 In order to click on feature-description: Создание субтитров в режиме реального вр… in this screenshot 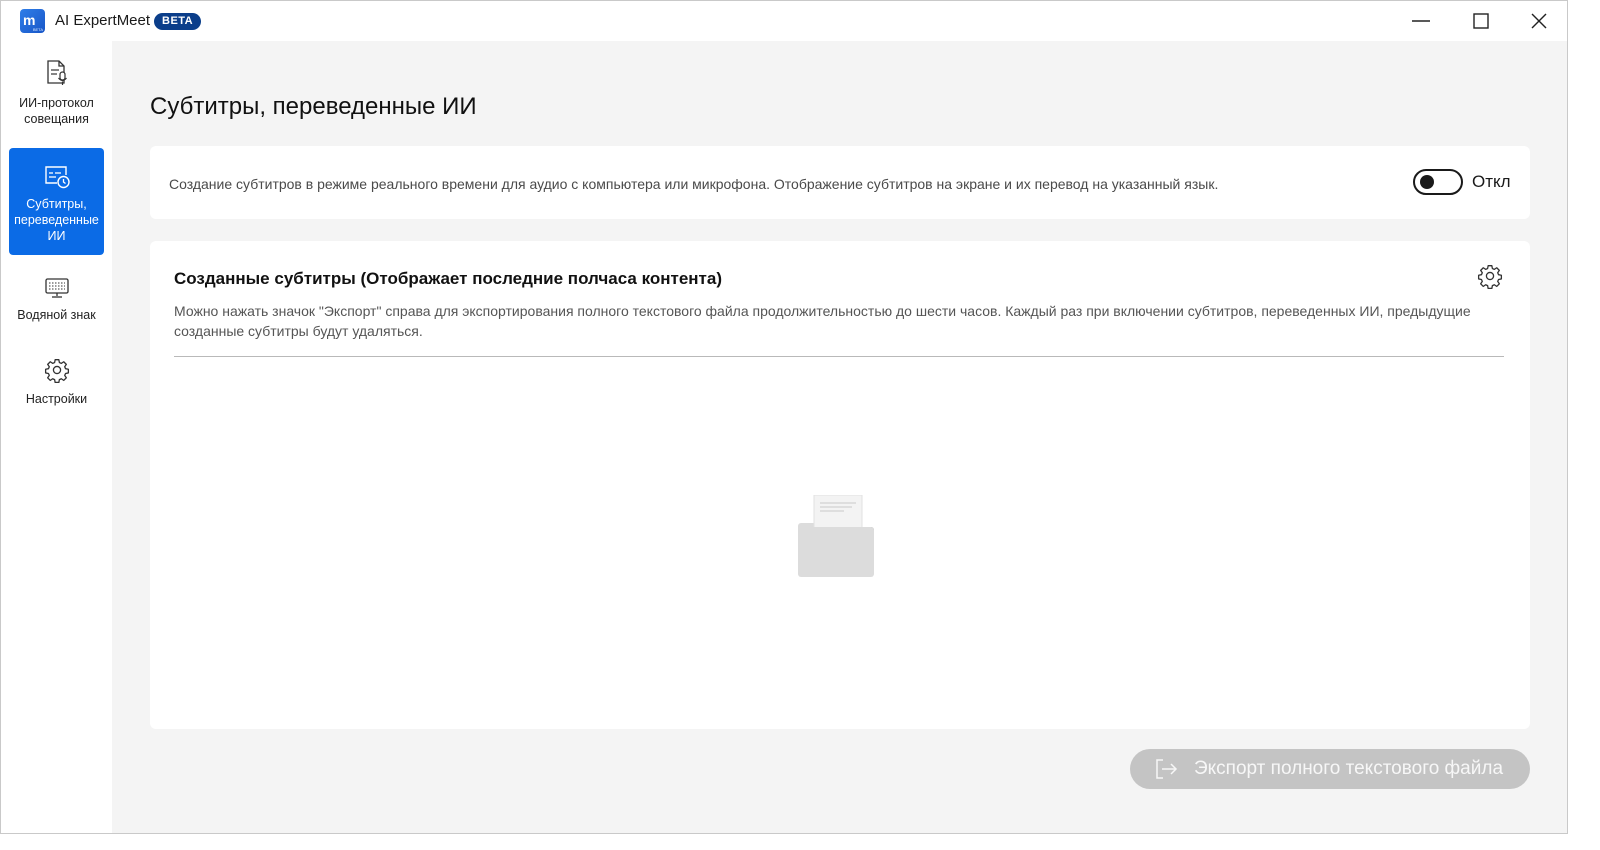, I will do `click(694, 184)`.